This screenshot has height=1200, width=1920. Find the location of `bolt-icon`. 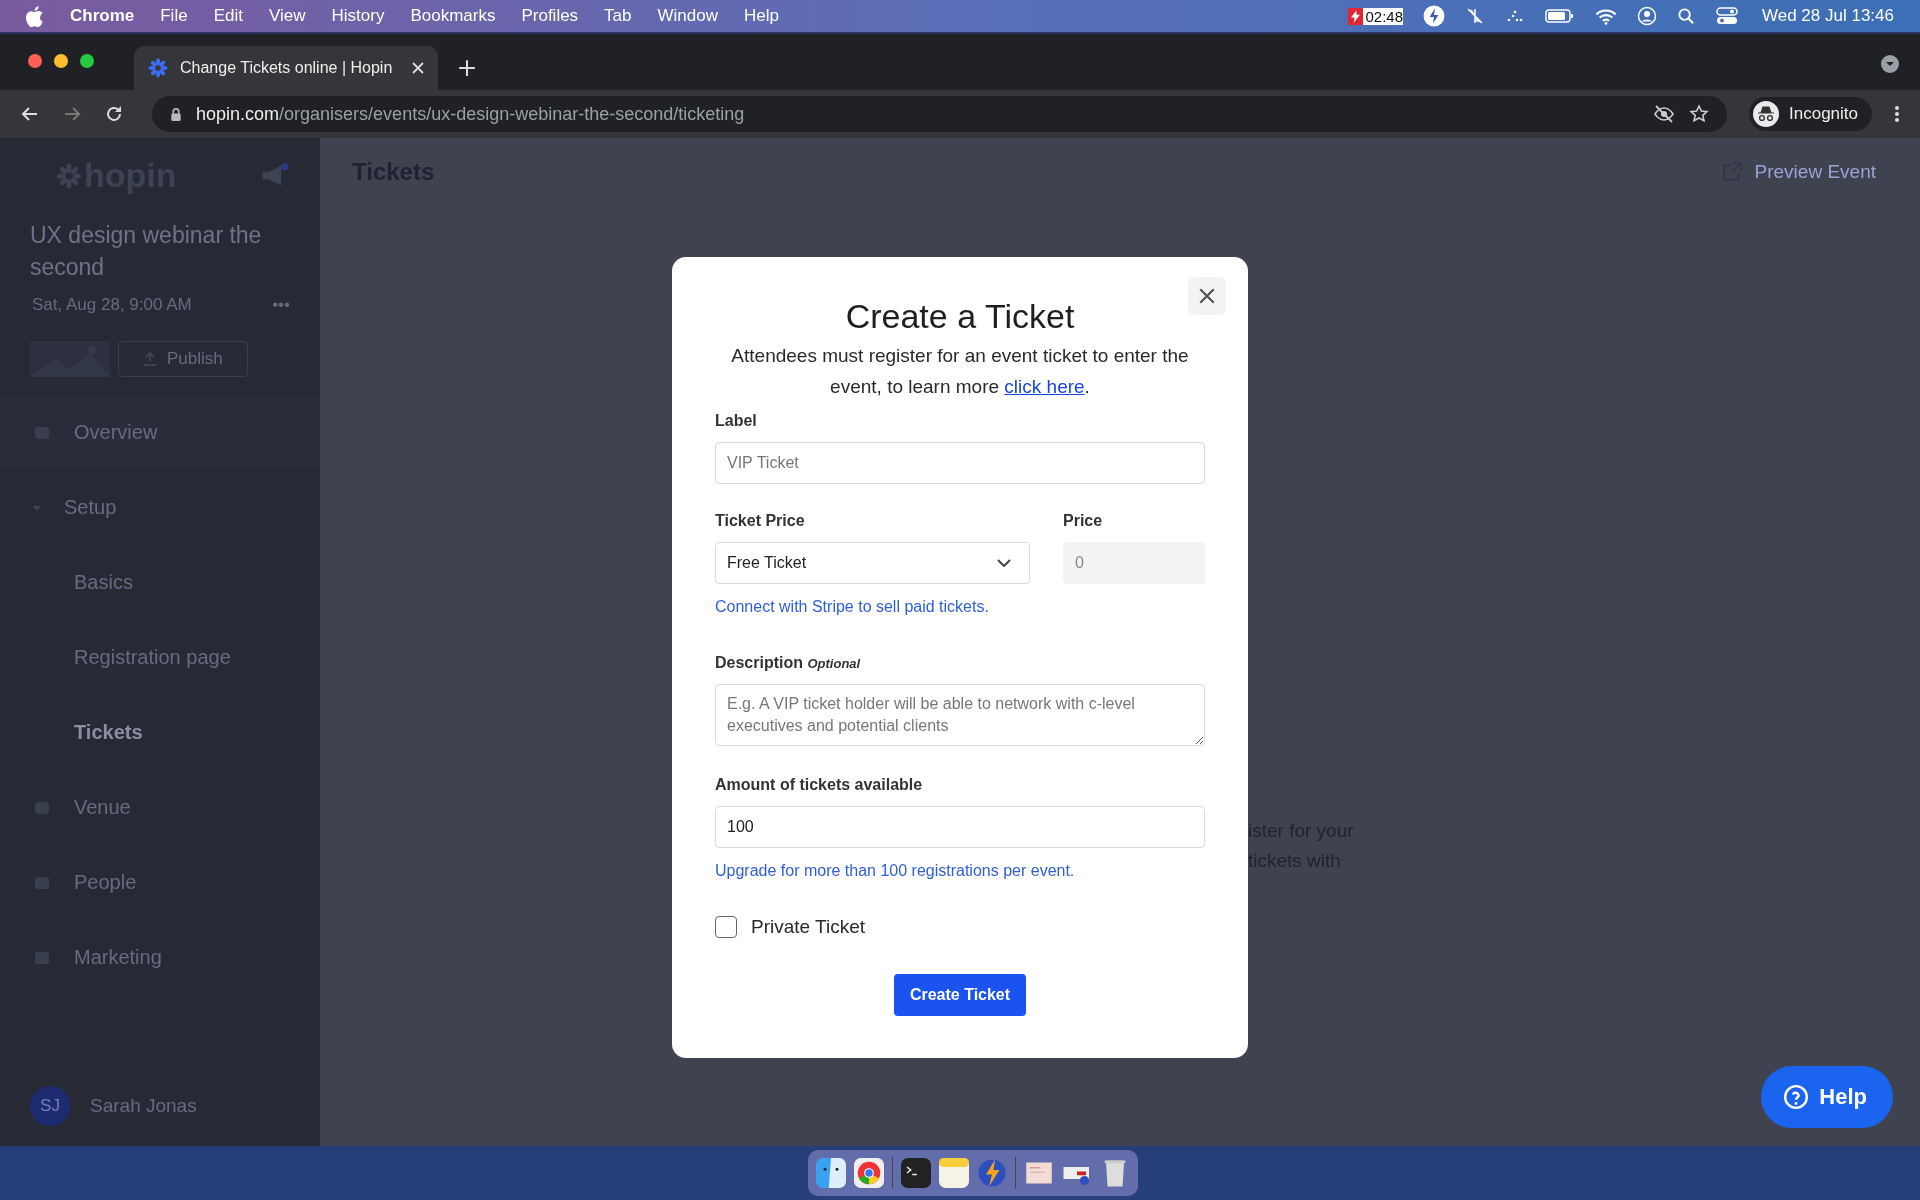

bolt-icon is located at coordinates (1434, 16).